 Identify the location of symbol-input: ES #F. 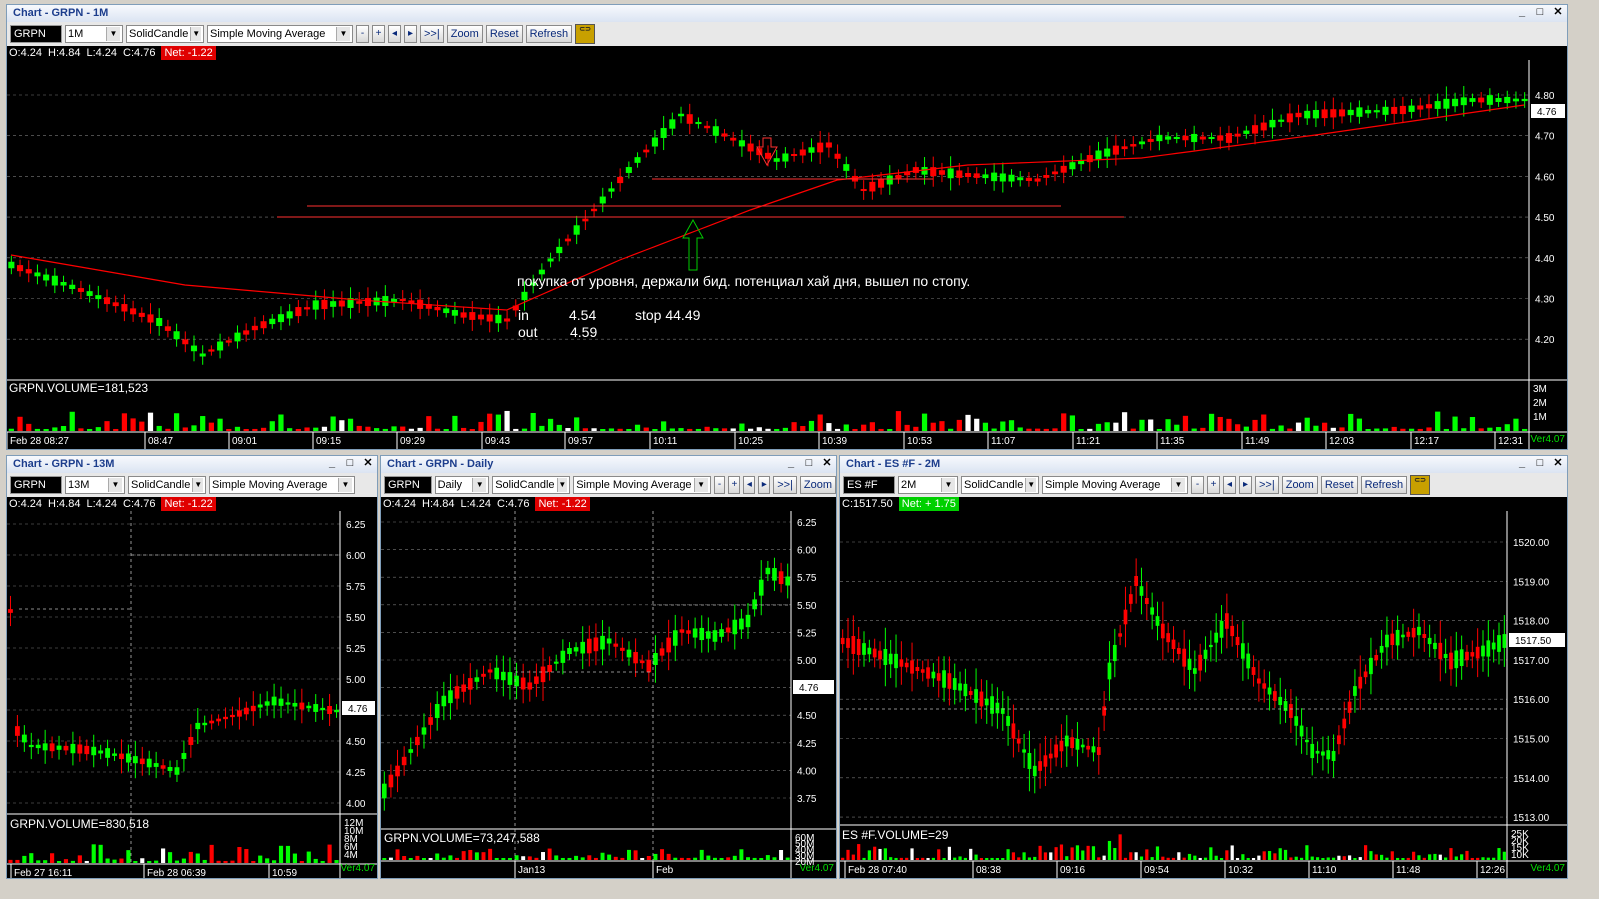
(869, 485).